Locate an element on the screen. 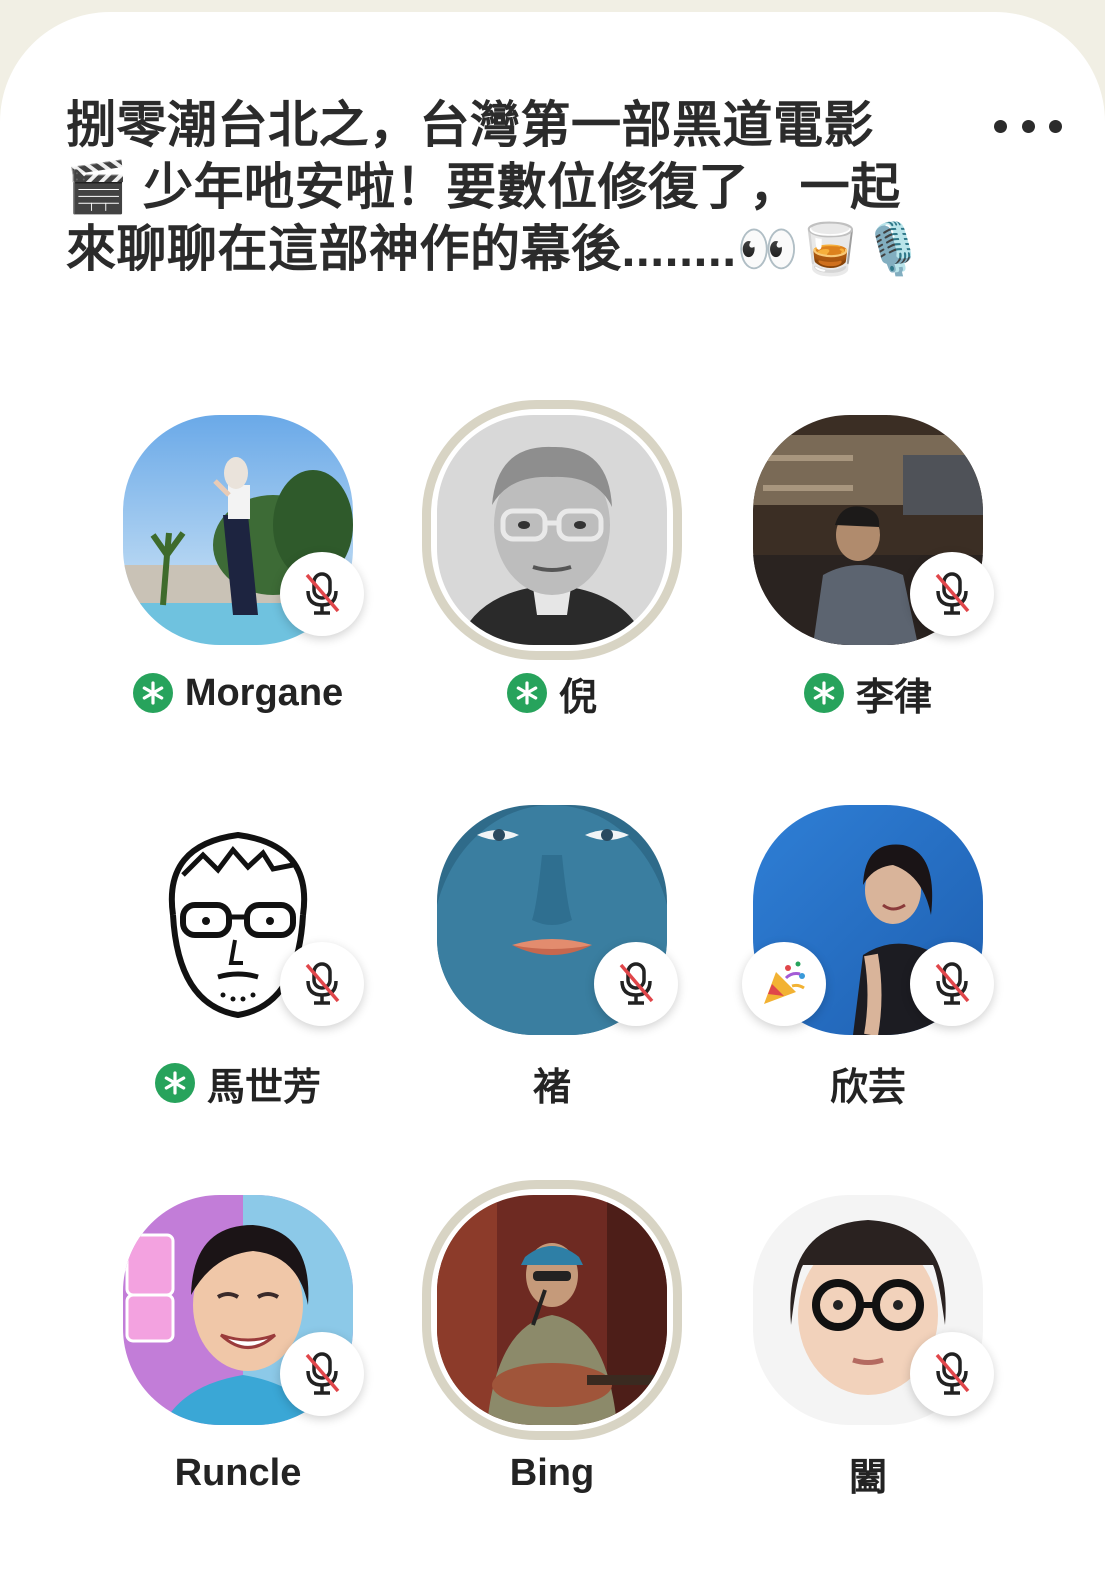 This screenshot has height=1572, width=1105. speaker-ni: 倪 is located at coordinates (552, 570).